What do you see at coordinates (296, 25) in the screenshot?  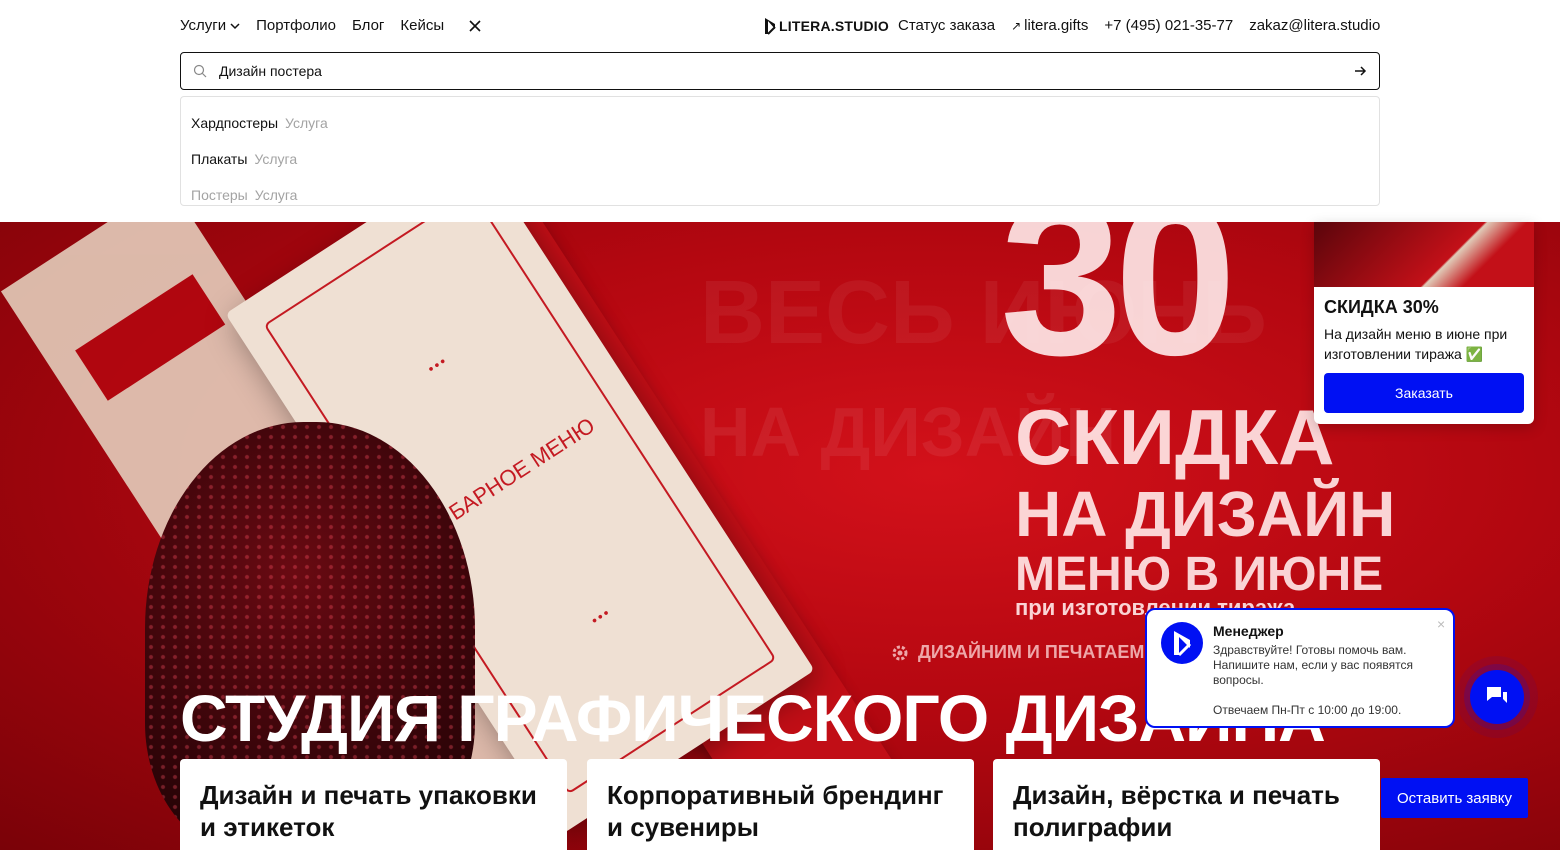 I see `nav-portfolio: Портфолио` at bounding box center [296, 25].